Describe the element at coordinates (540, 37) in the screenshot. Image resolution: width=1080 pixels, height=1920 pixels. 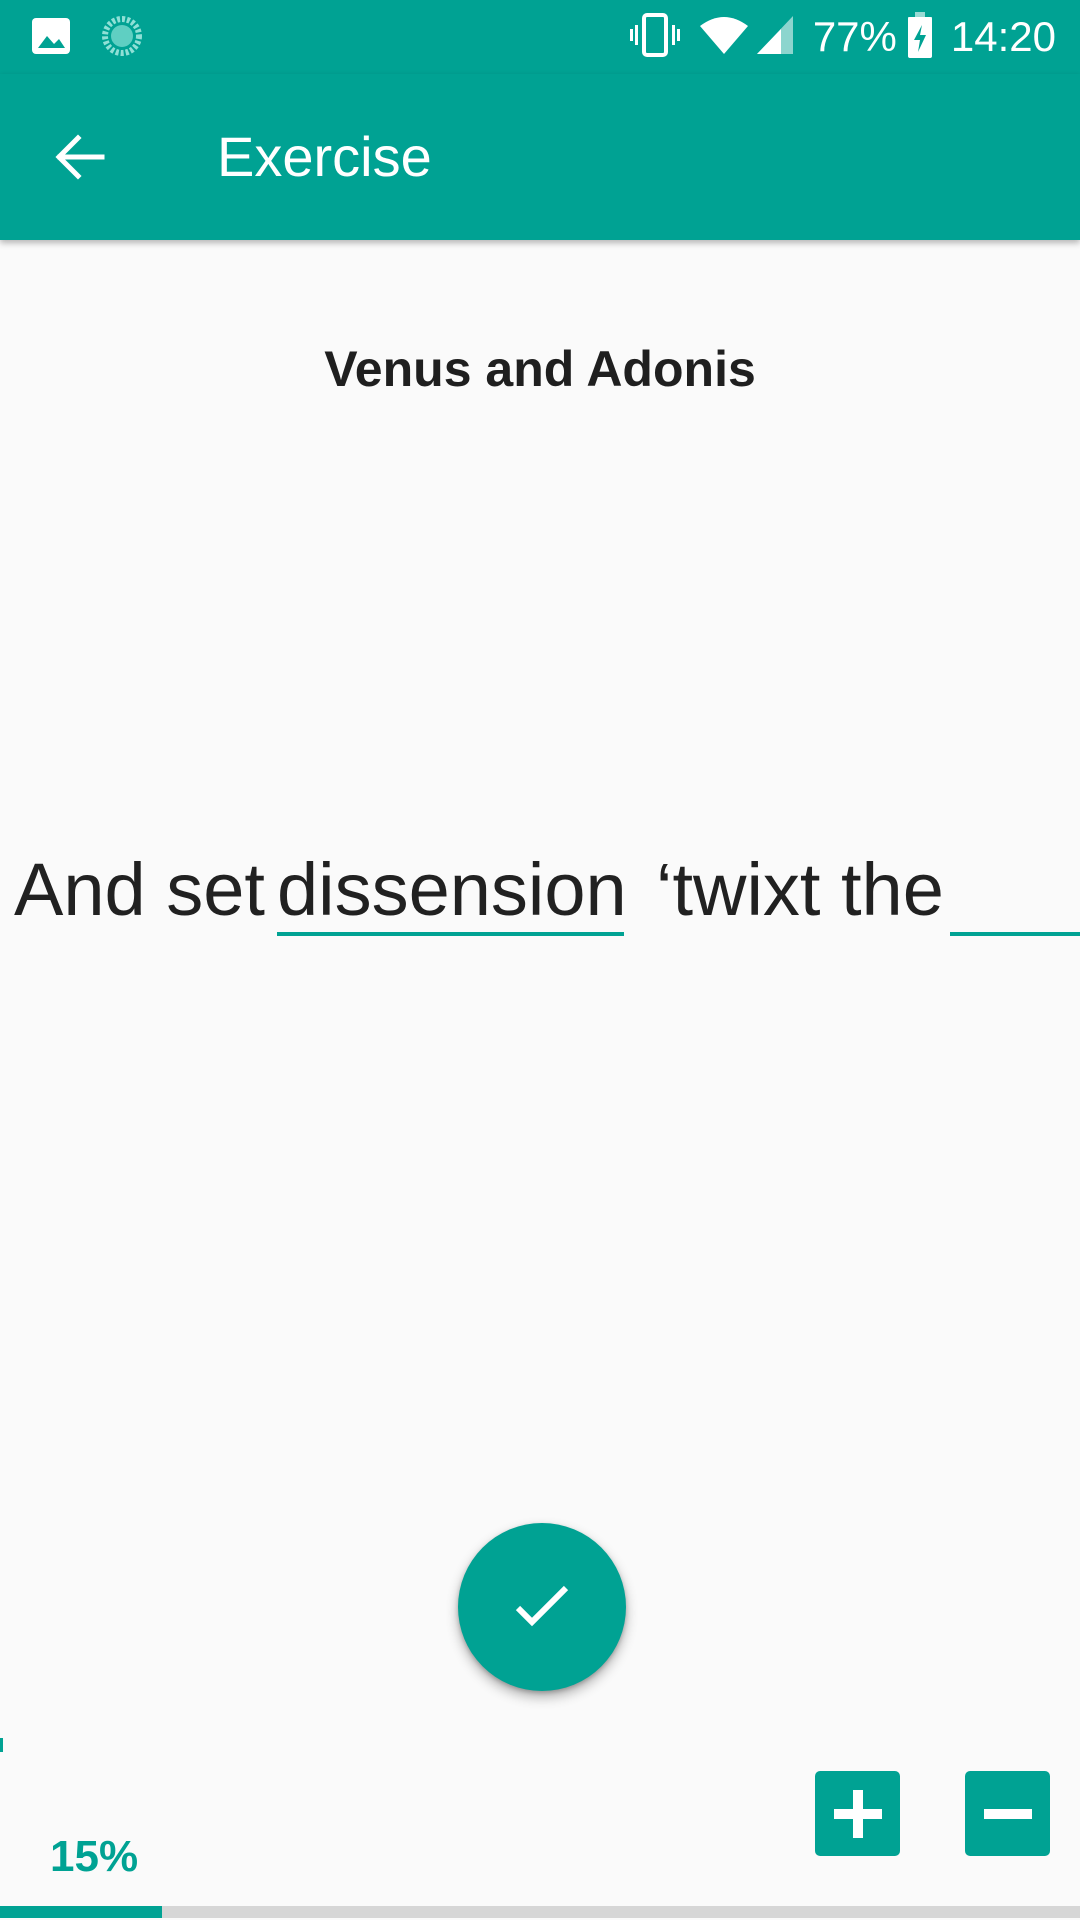
I see `status-bar: 77% 14:20` at that location.